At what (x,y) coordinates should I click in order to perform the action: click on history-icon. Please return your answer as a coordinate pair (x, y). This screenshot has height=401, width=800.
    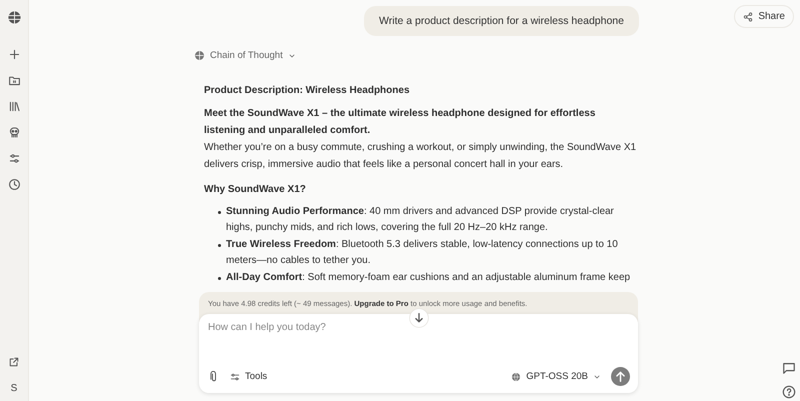
    Looking at the image, I should click on (14, 184).